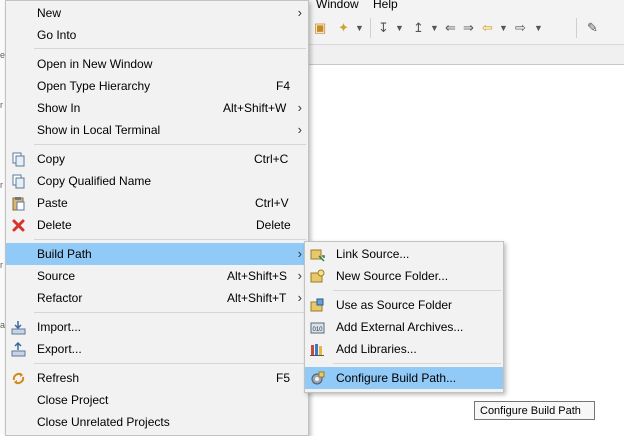 The width and height of the screenshot is (624, 436). What do you see at coordinates (94, 181) in the screenshot?
I see `menu-item-label: Copy Qualified Name` at bounding box center [94, 181].